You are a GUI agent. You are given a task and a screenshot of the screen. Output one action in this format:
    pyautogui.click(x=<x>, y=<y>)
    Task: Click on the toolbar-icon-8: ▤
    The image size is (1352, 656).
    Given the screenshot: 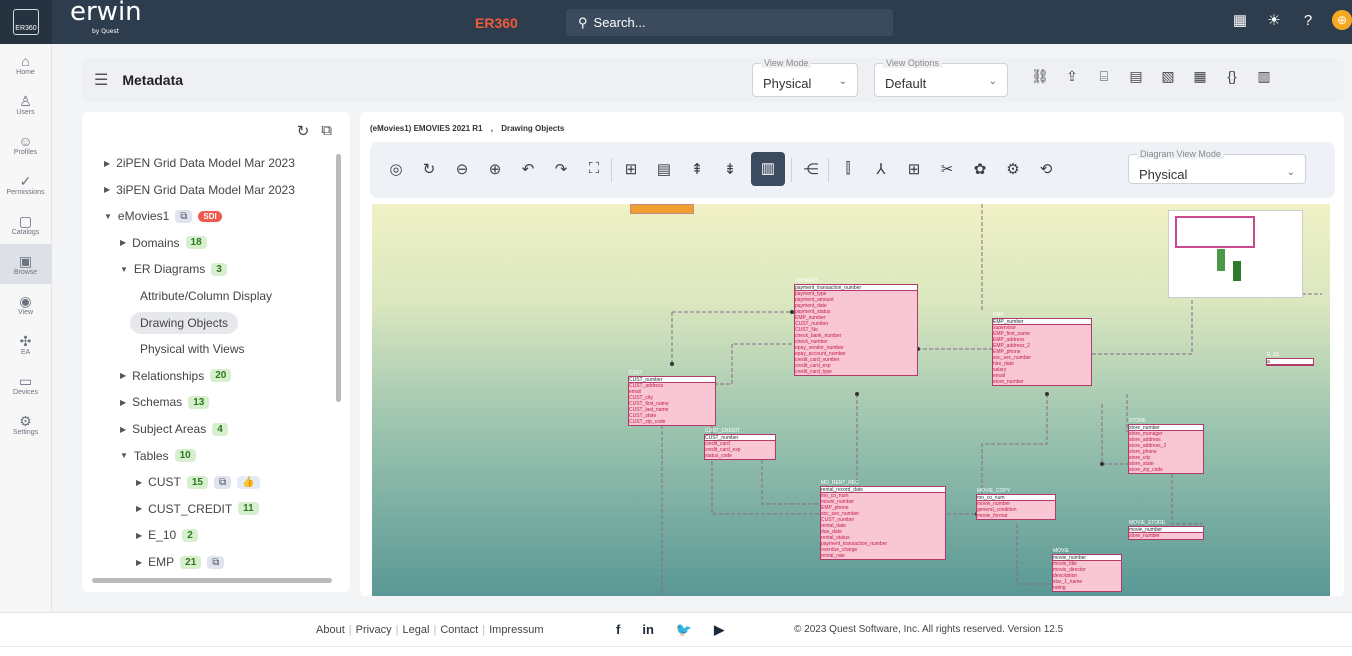 What is the action you would take?
    pyautogui.click(x=664, y=169)
    